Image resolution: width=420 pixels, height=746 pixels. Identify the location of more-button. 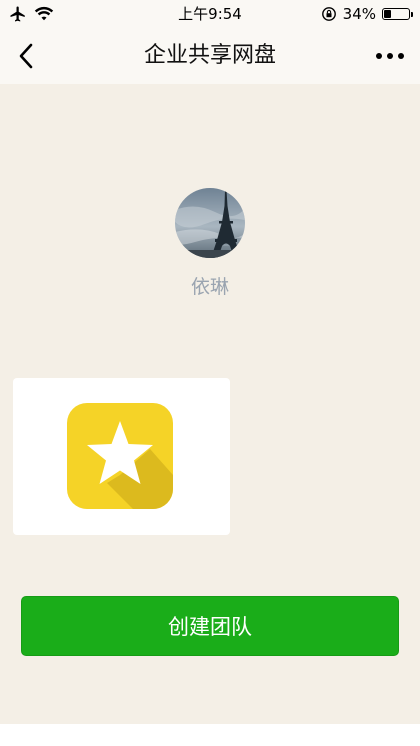
(390, 56).